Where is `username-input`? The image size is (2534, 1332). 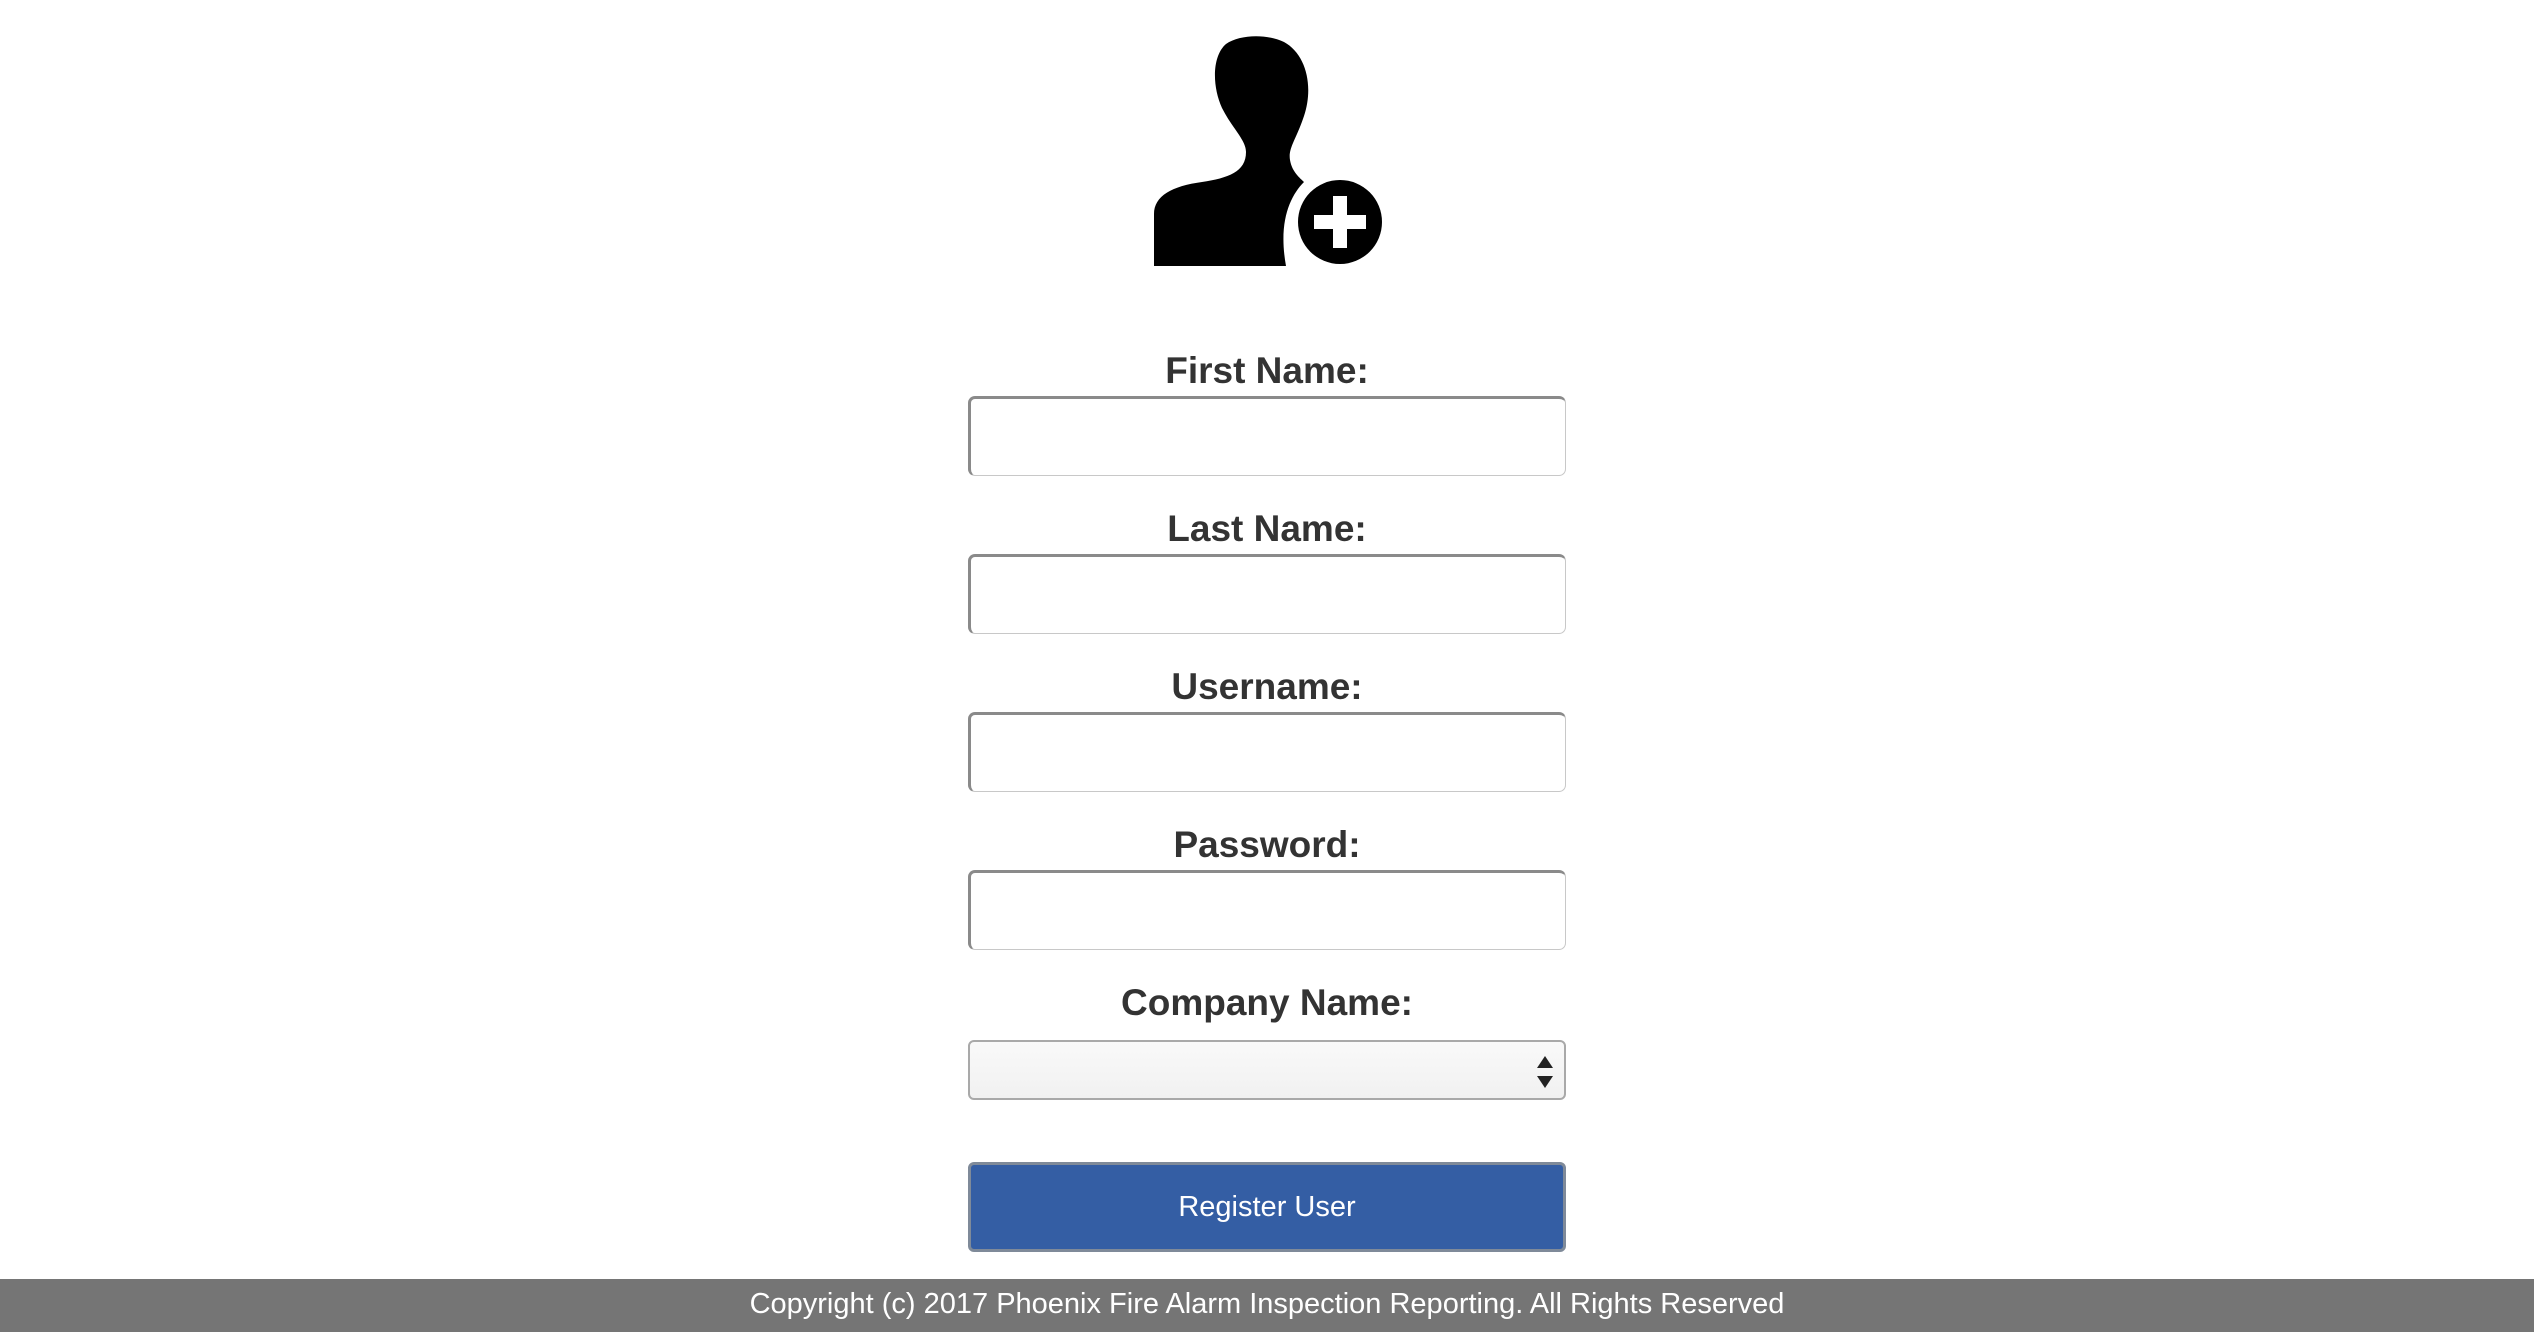 username-input is located at coordinates (1267, 752).